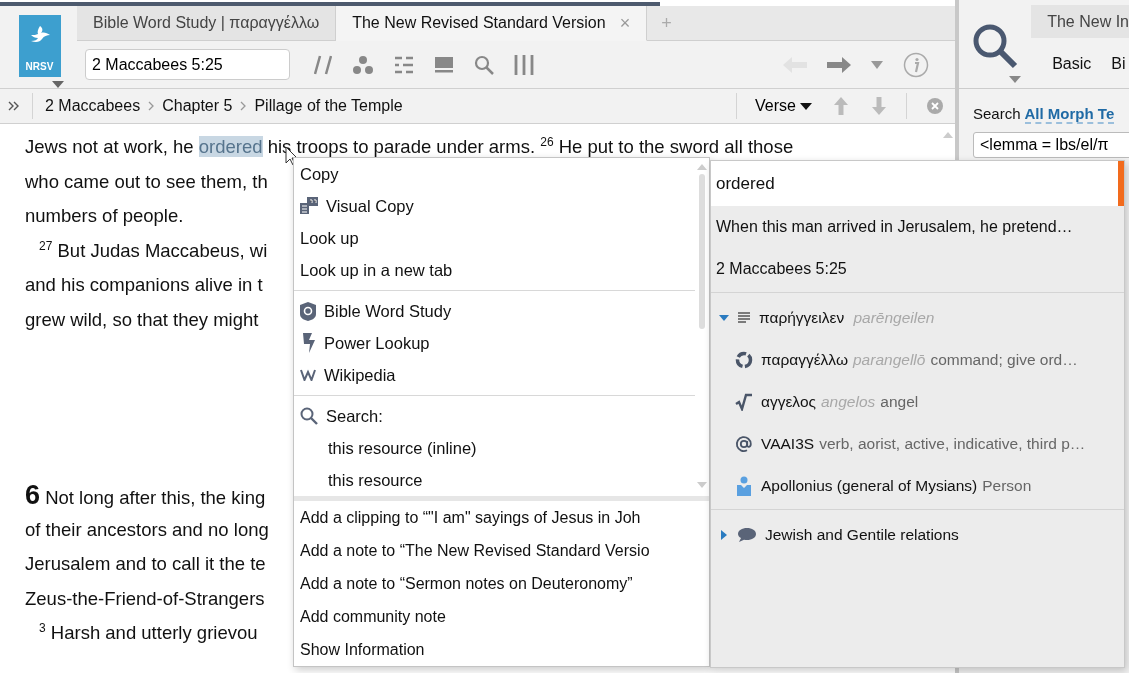  What do you see at coordinates (207, 23) in the screenshot?
I see `tab: Bible Word Study | παραγγέλλω` at bounding box center [207, 23].